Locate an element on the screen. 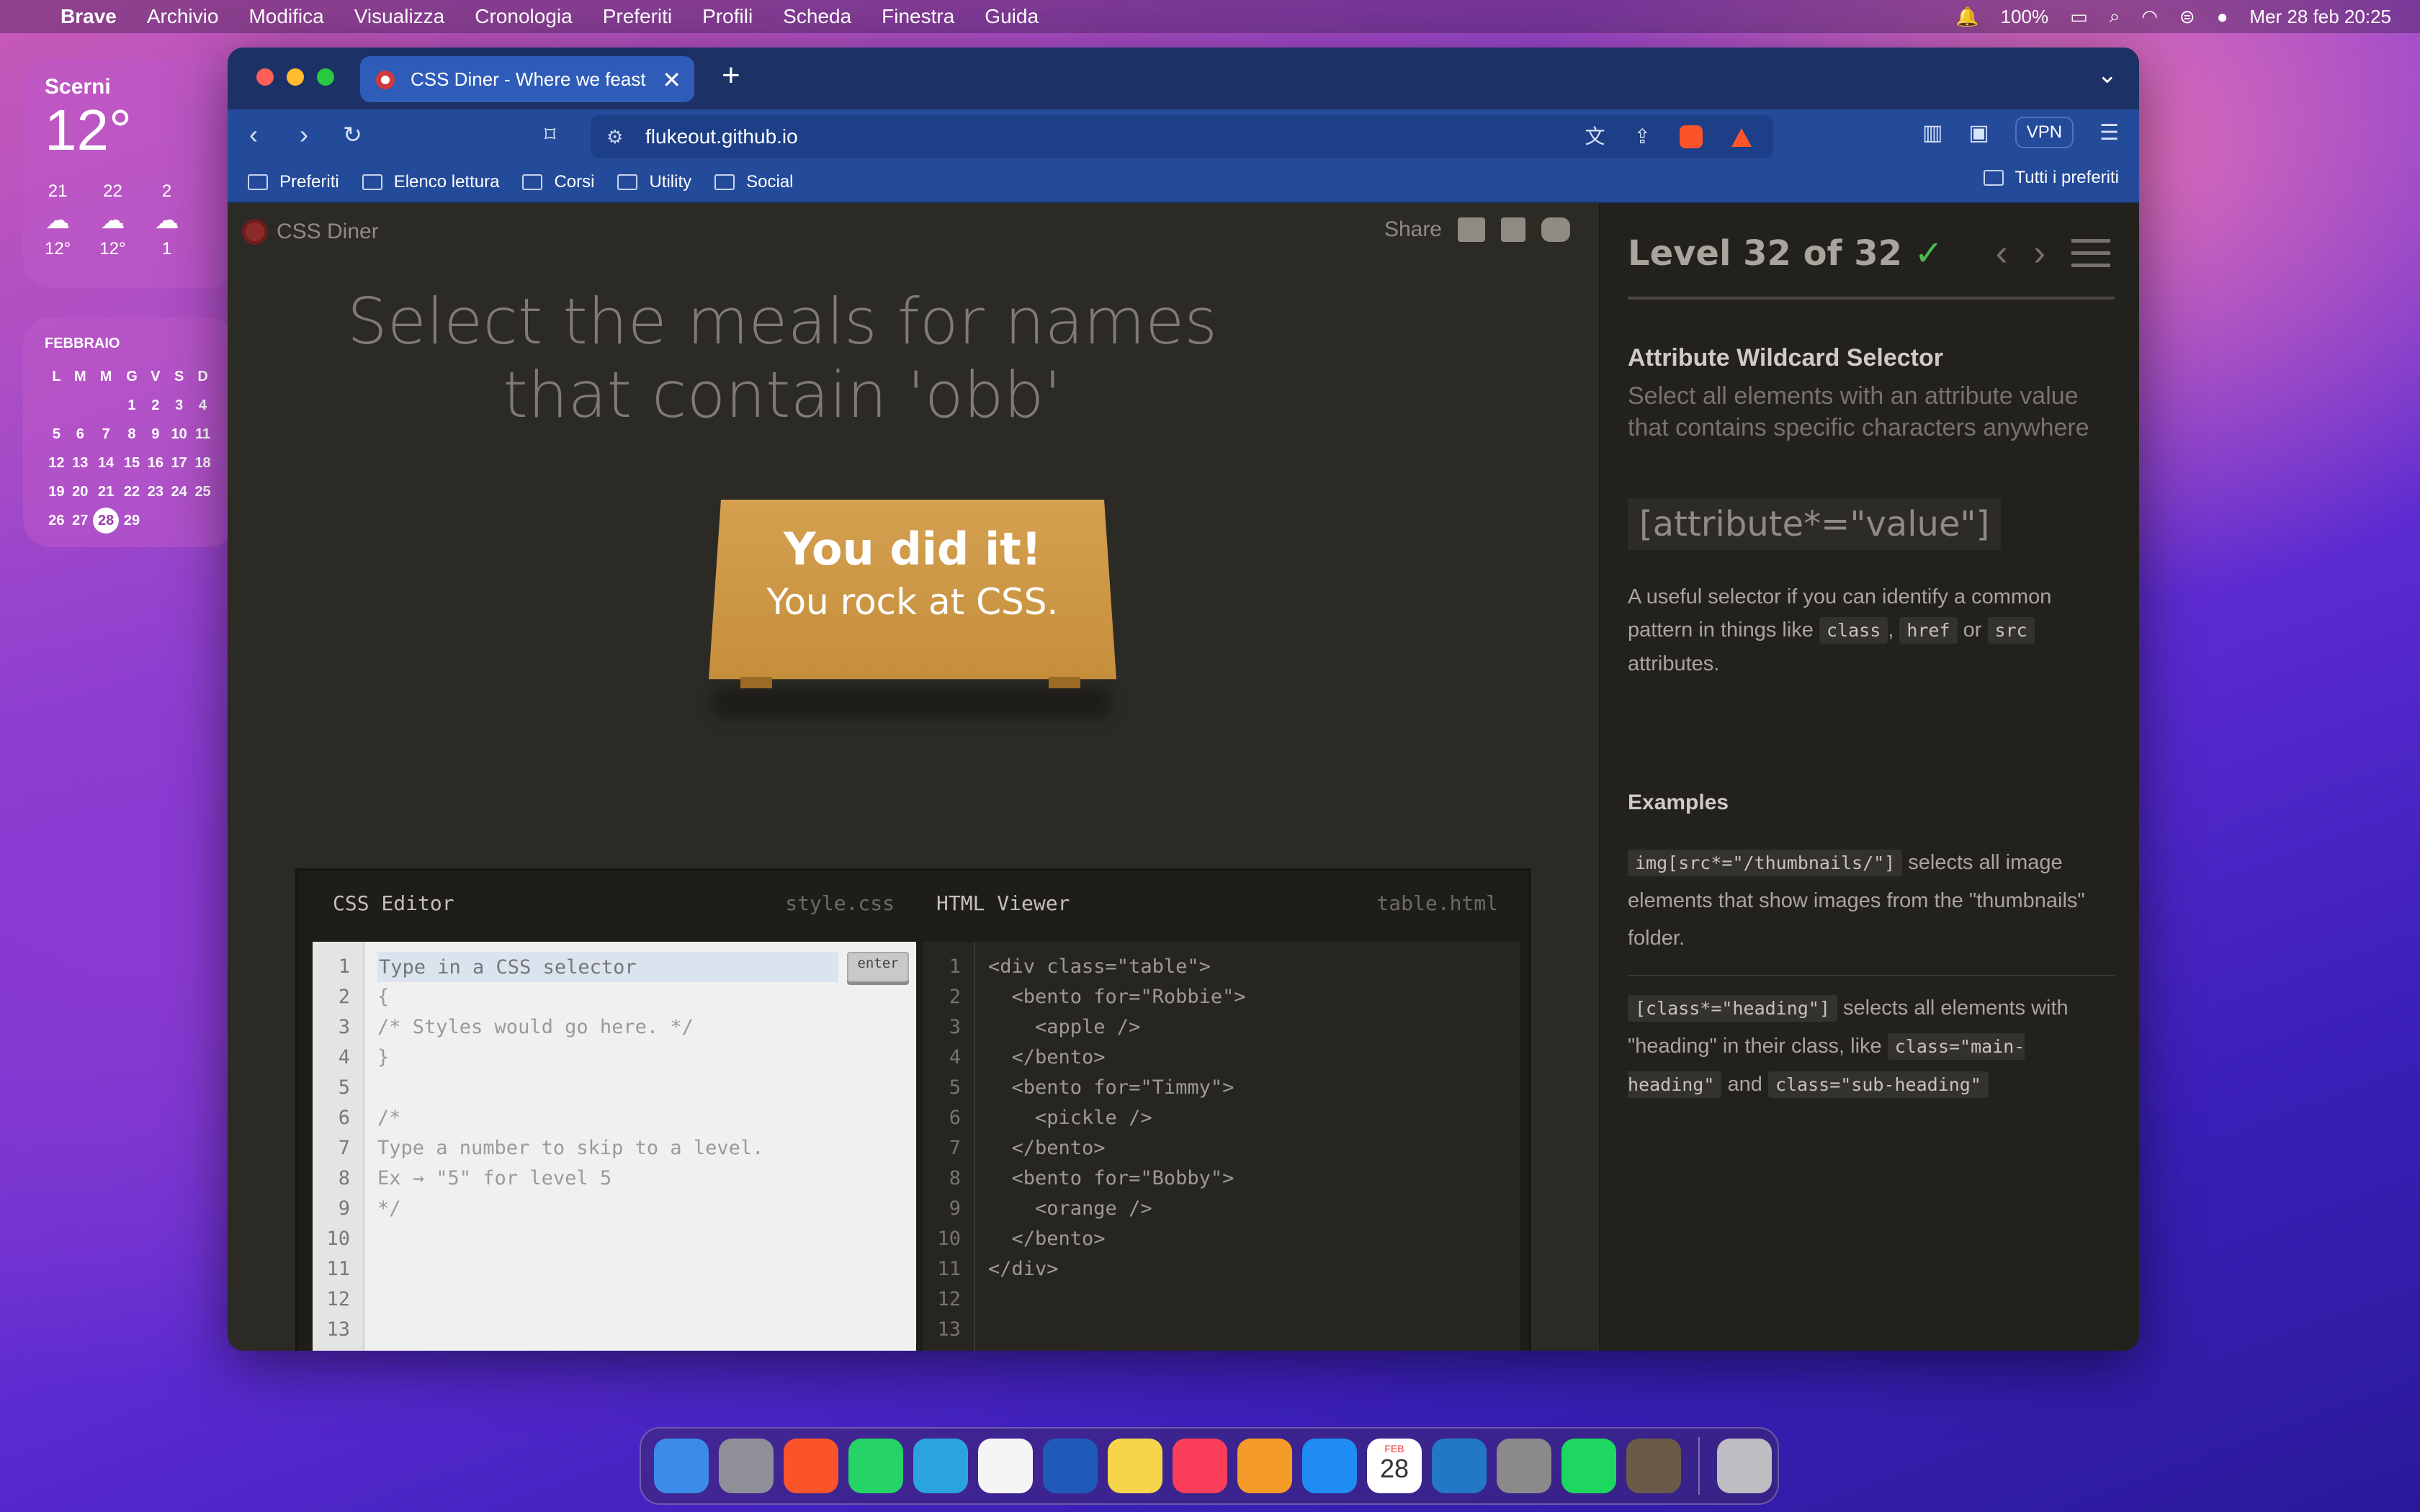  trash-icon is located at coordinates (1744, 1466).